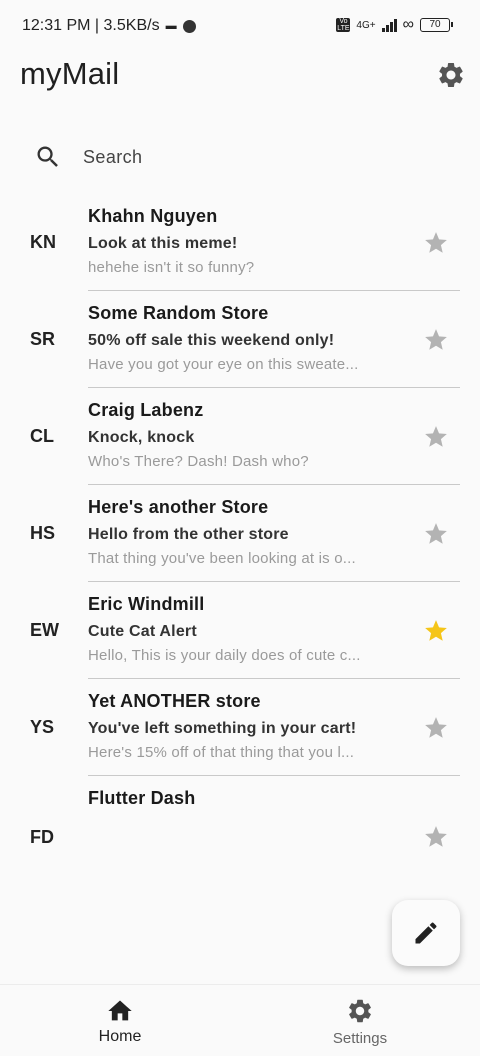 Image resolution: width=480 pixels, height=1056 pixels. Describe the element at coordinates (42, 727) in the screenshot. I see `avatar-initials: YS` at that location.